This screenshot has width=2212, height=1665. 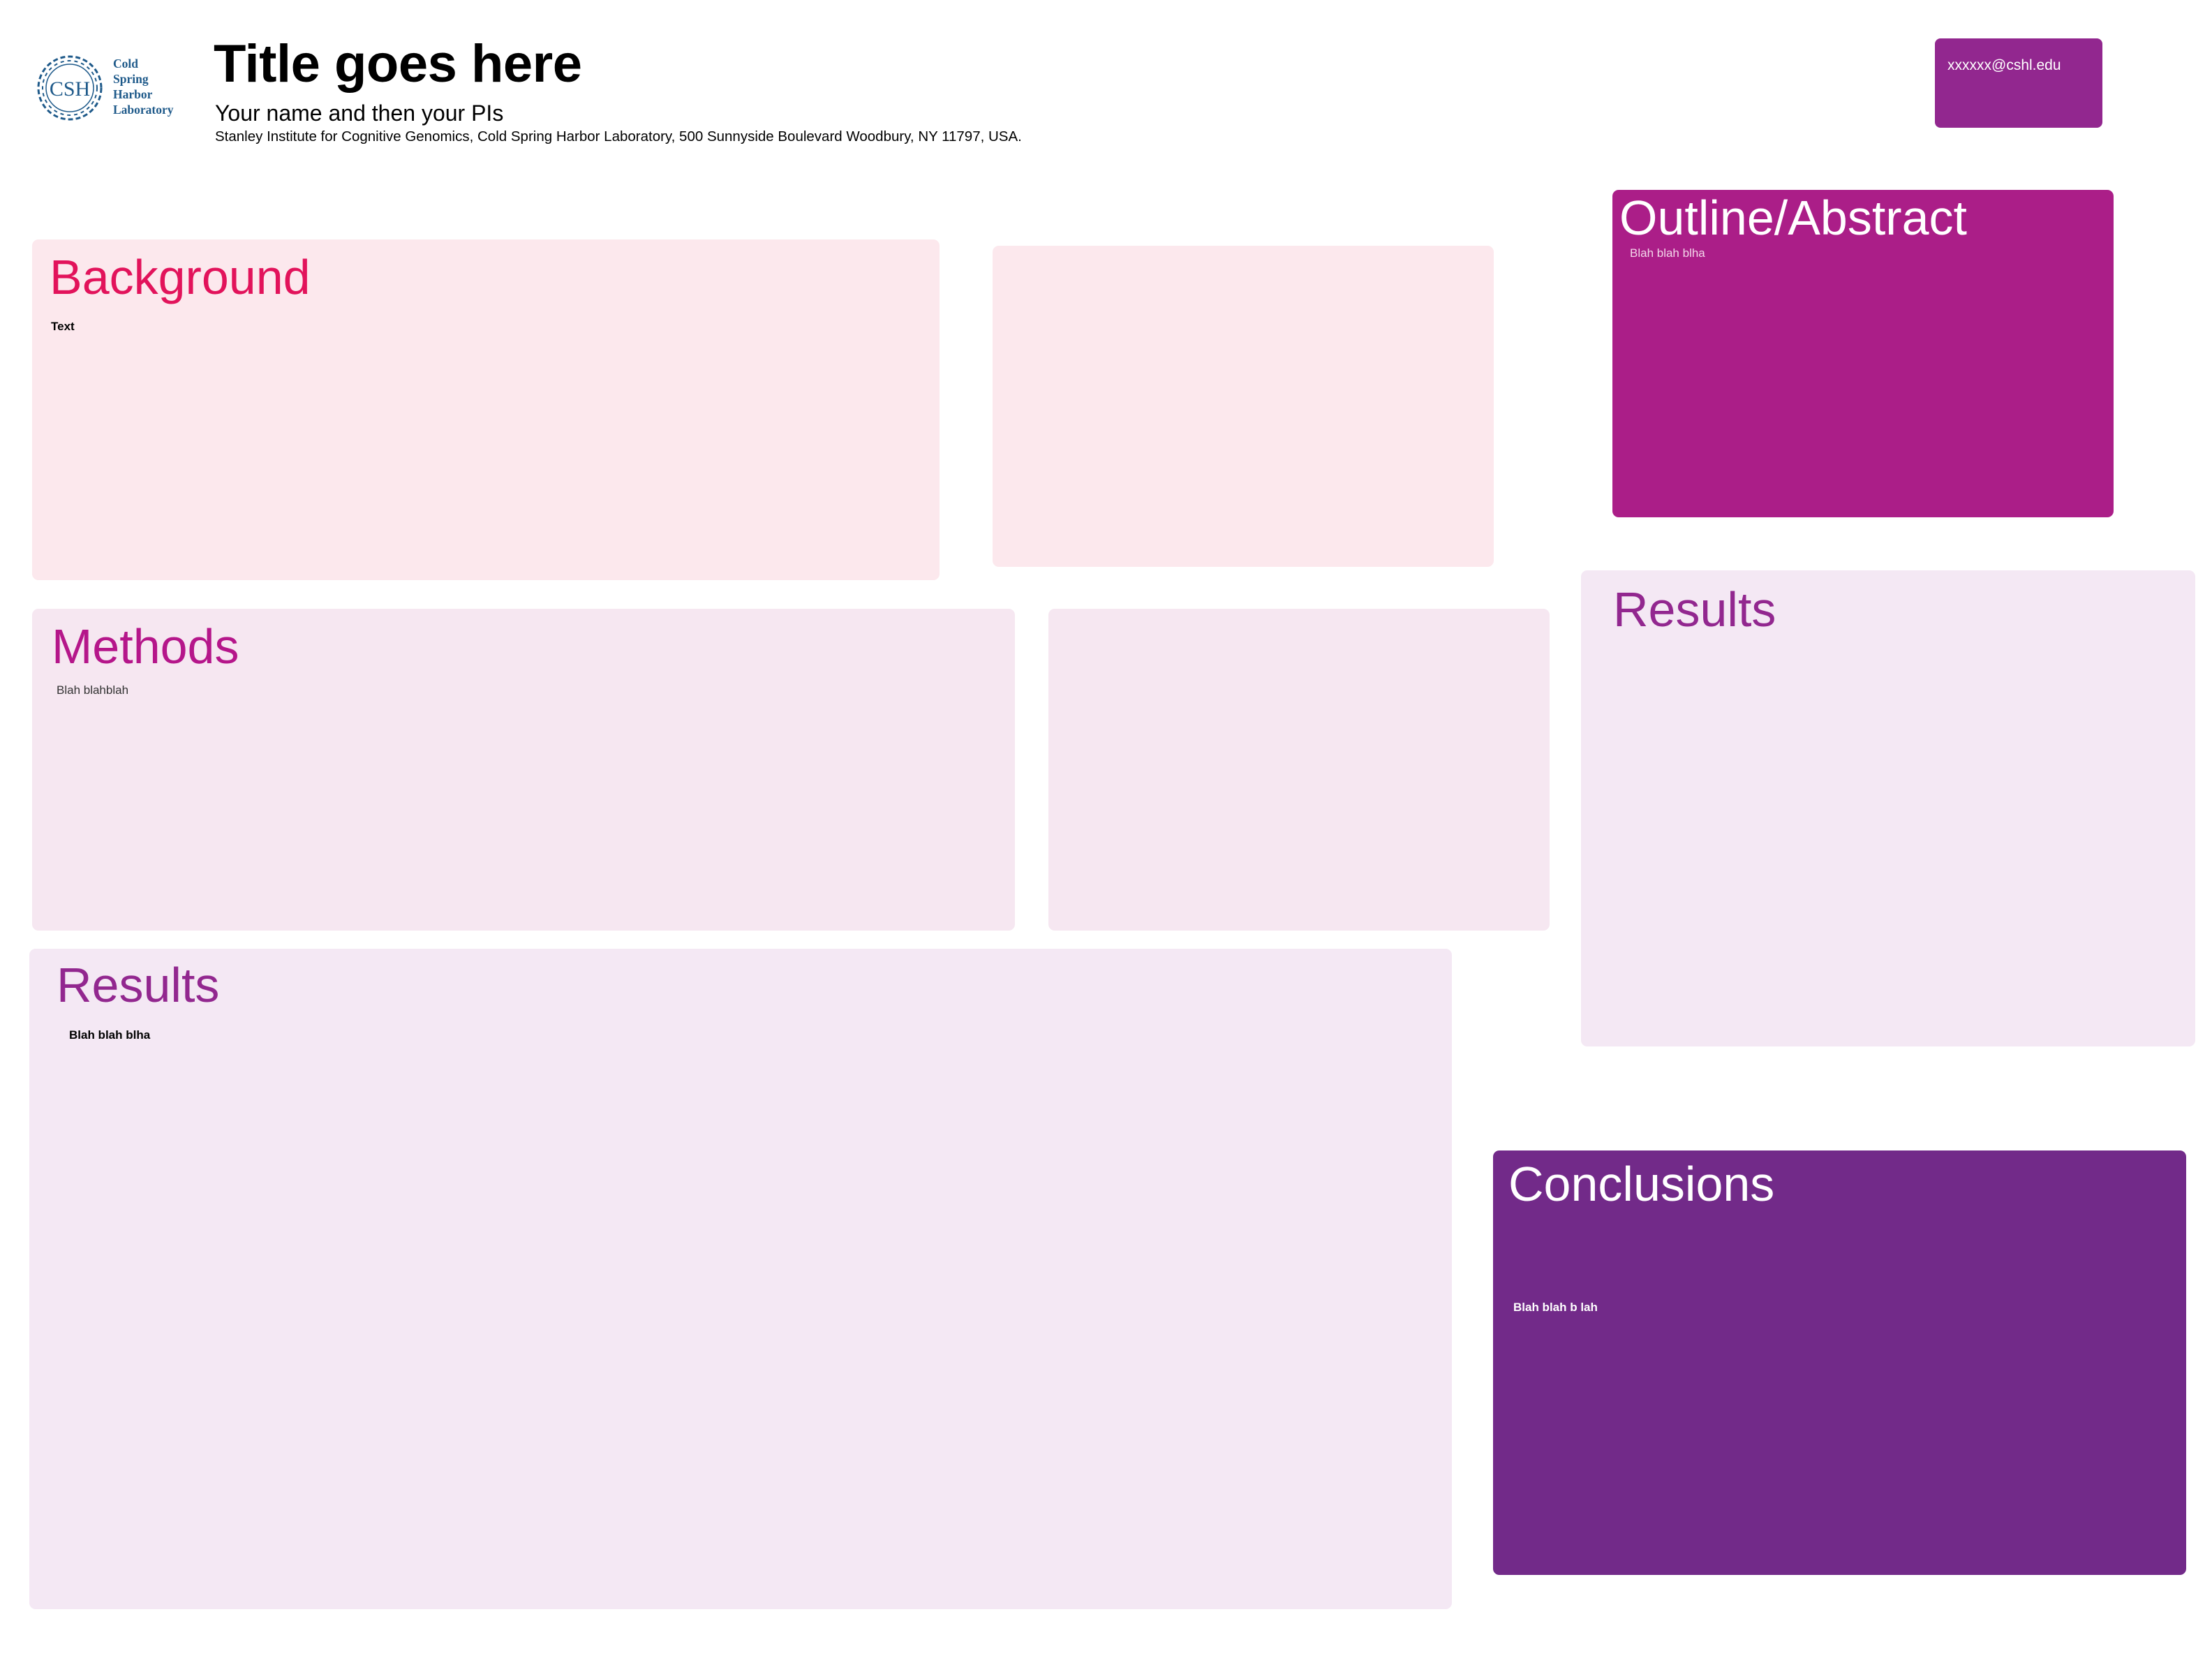 I want to click on conclusions-panel: Conclusions Blah blah b lah, so click(x=1839, y=1362).